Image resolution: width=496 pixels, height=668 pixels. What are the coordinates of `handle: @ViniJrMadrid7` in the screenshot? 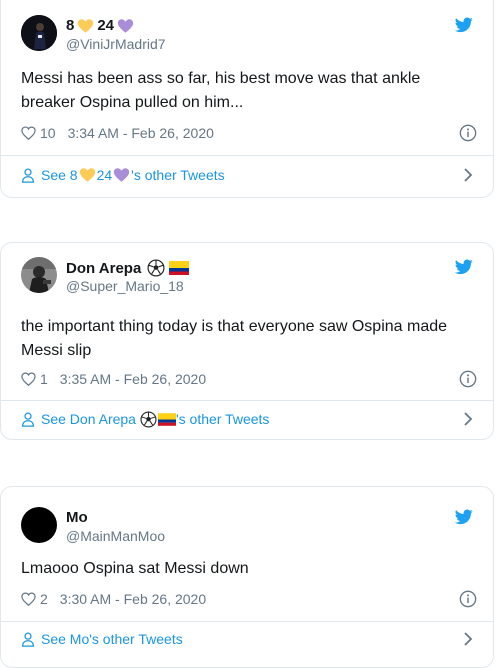 It's located at (116, 44).